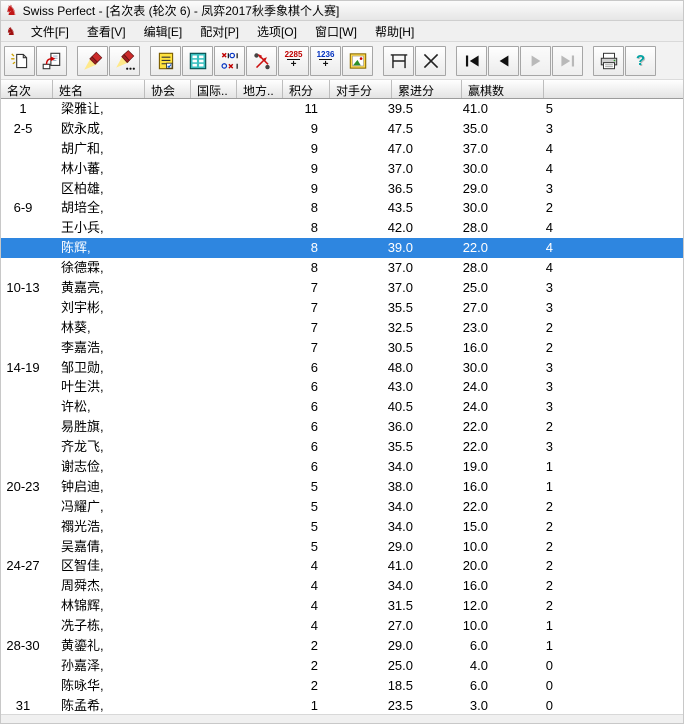 This screenshot has width=684, height=724. I want to click on opp-score-cell: 34.0, so click(400, 467).